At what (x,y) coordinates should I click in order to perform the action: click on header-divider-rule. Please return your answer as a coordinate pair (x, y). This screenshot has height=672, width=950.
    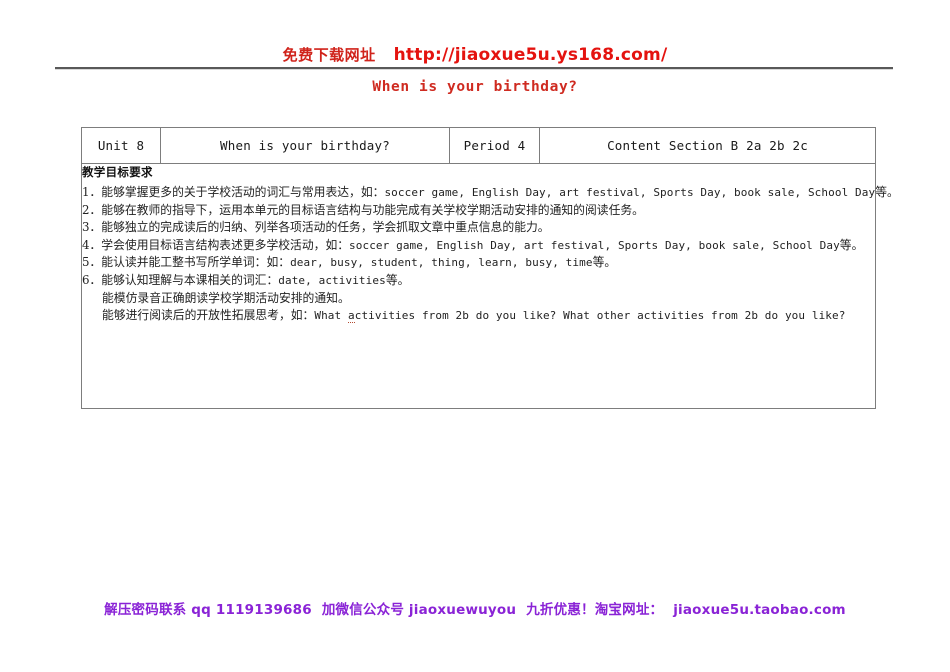
    Looking at the image, I should click on (474, 68).